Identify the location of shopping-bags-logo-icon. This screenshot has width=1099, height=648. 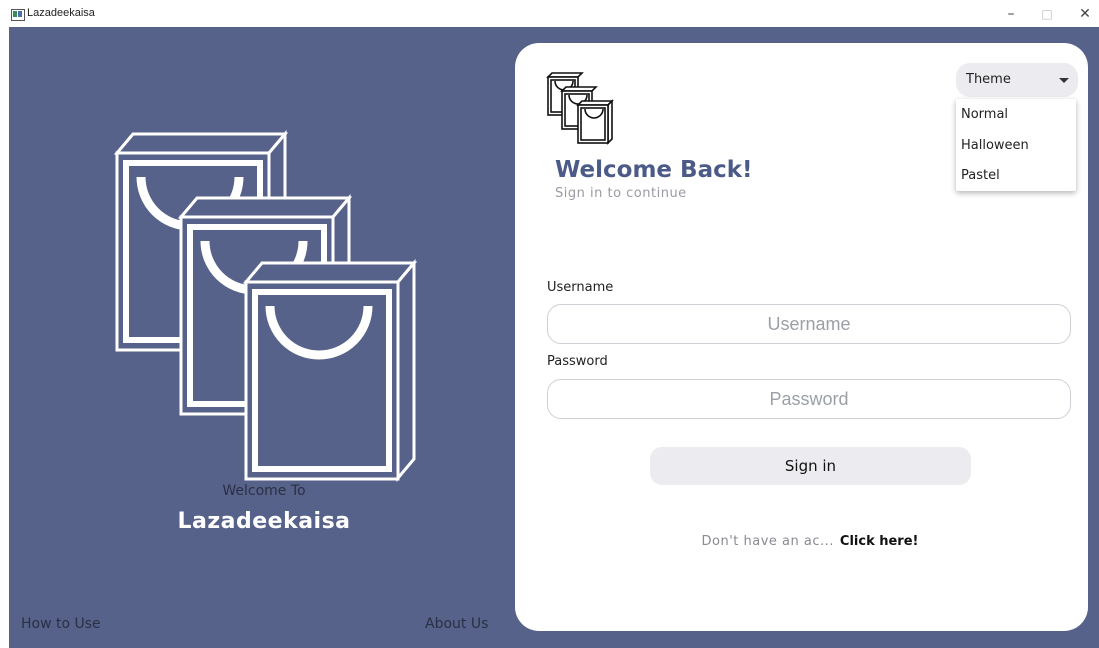
(580, 108).